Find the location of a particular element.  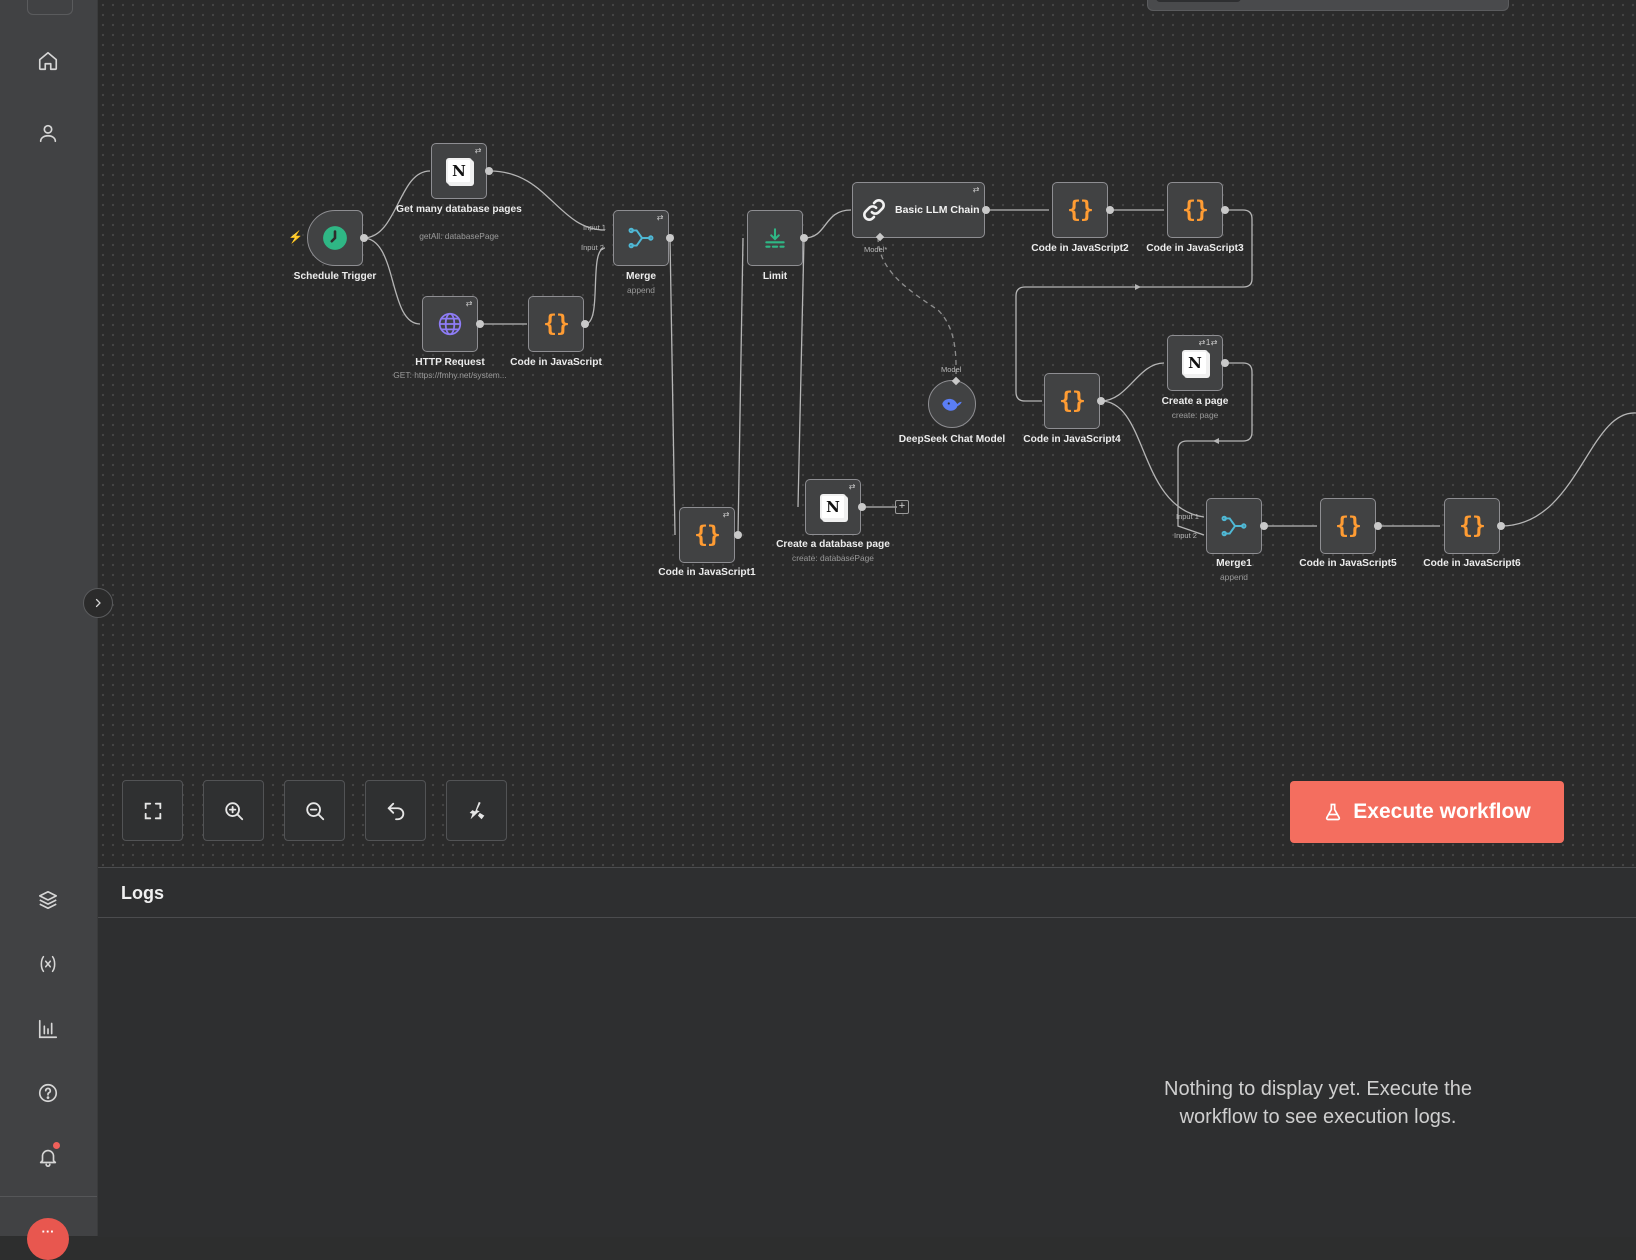

broom-icon is located at coordinates (476, 810).